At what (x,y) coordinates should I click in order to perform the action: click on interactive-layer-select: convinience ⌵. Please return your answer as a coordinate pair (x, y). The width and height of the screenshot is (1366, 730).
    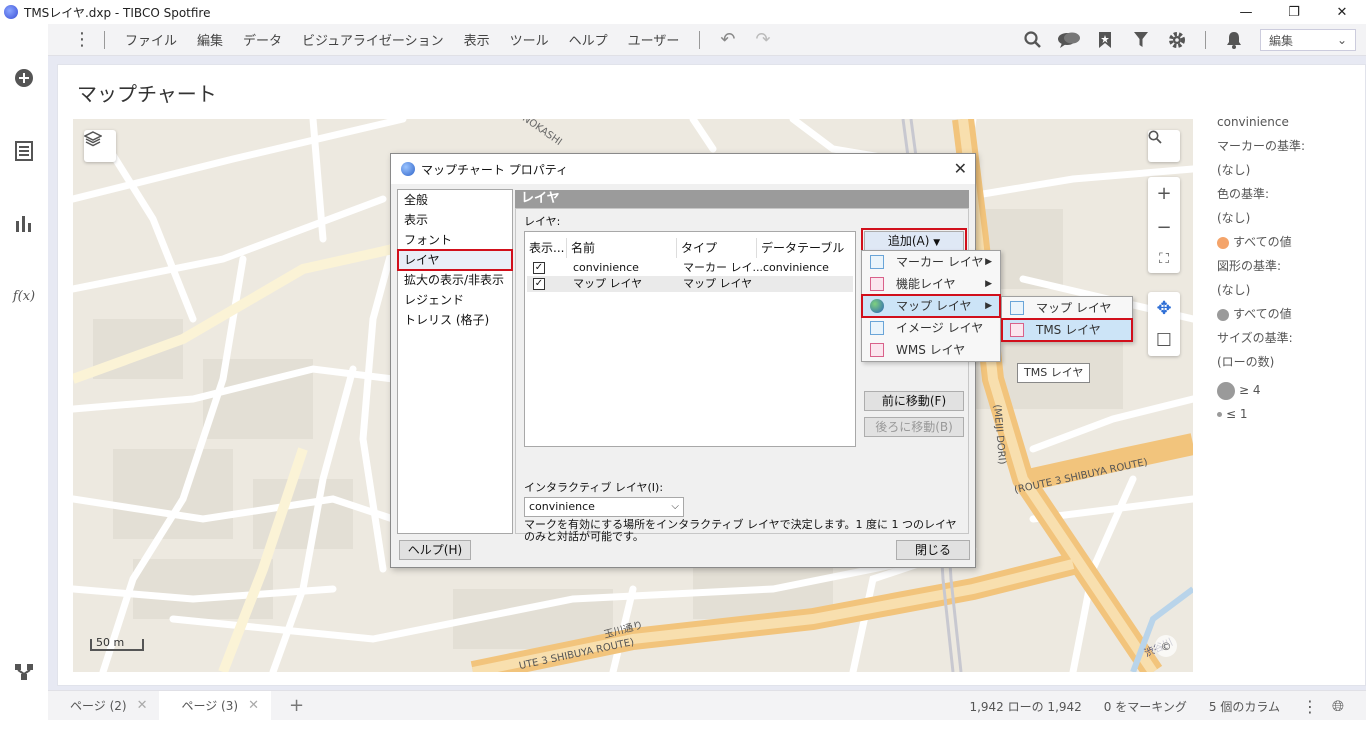
    Looking at the image, I should click on (604, 507).